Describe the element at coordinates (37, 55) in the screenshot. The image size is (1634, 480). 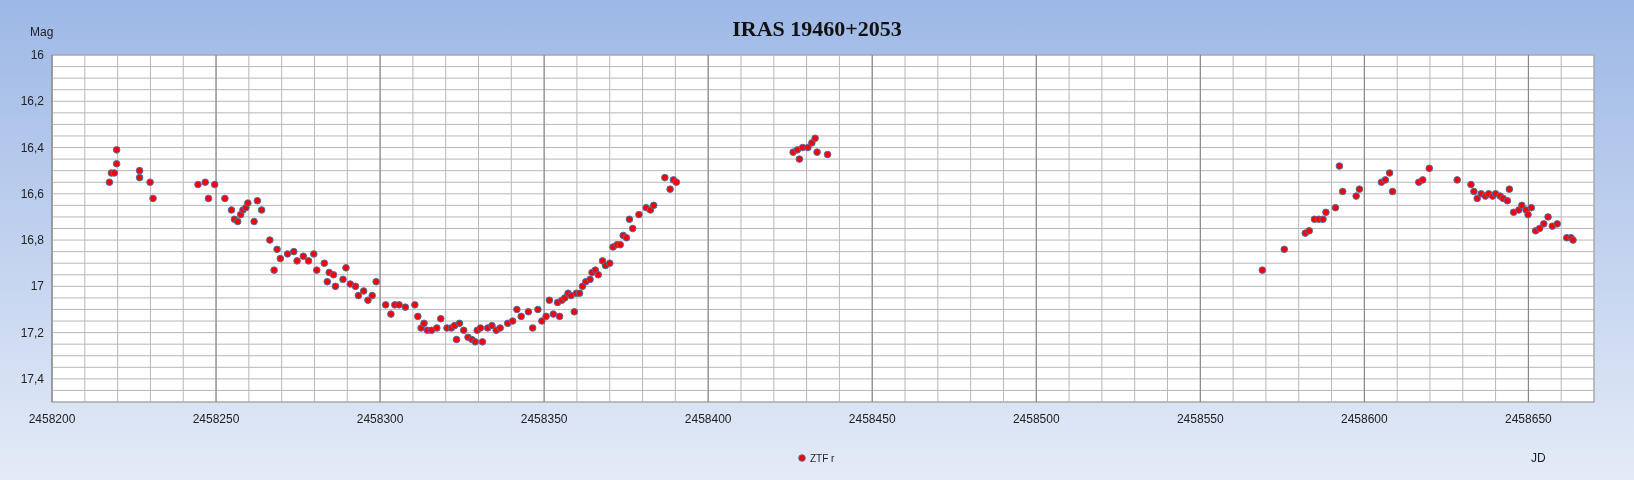
I see `y-tick-label: 16` at that location.